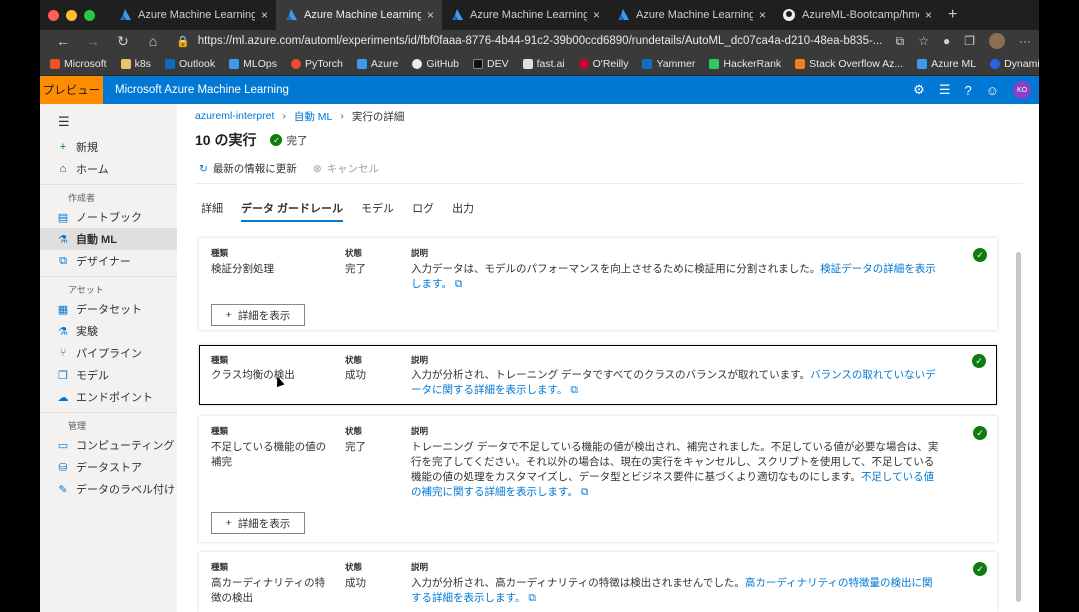  What do you see at coordinates (108, 467) in the screenshot?
I see `sidebar-item-datastores: ⛁ データストア` at bounding box center [108, 467].